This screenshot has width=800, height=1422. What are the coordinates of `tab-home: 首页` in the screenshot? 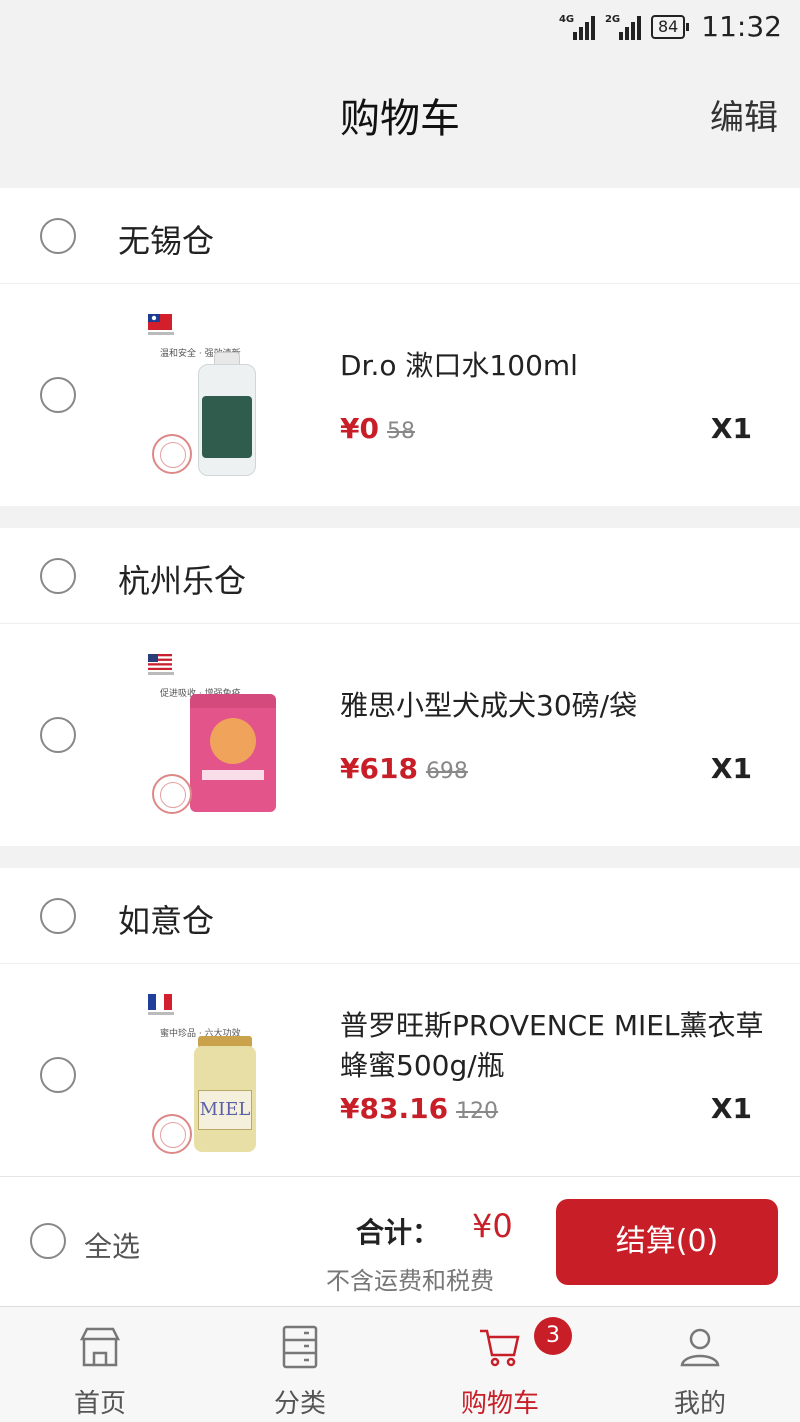 It's located at (100, 1364).